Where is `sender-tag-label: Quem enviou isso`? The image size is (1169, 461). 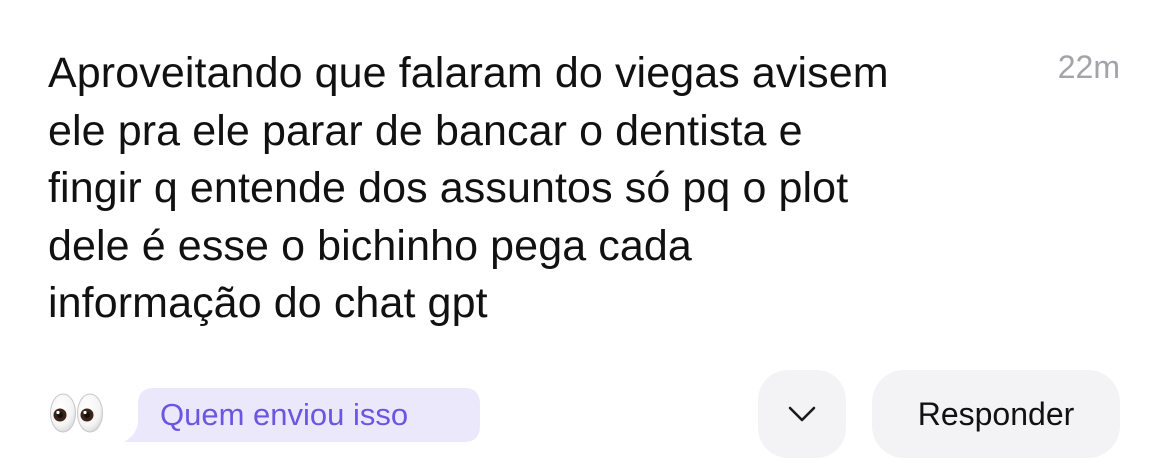 sender-tag-label: Quem enviou isso is located at coordinates (284, 414).